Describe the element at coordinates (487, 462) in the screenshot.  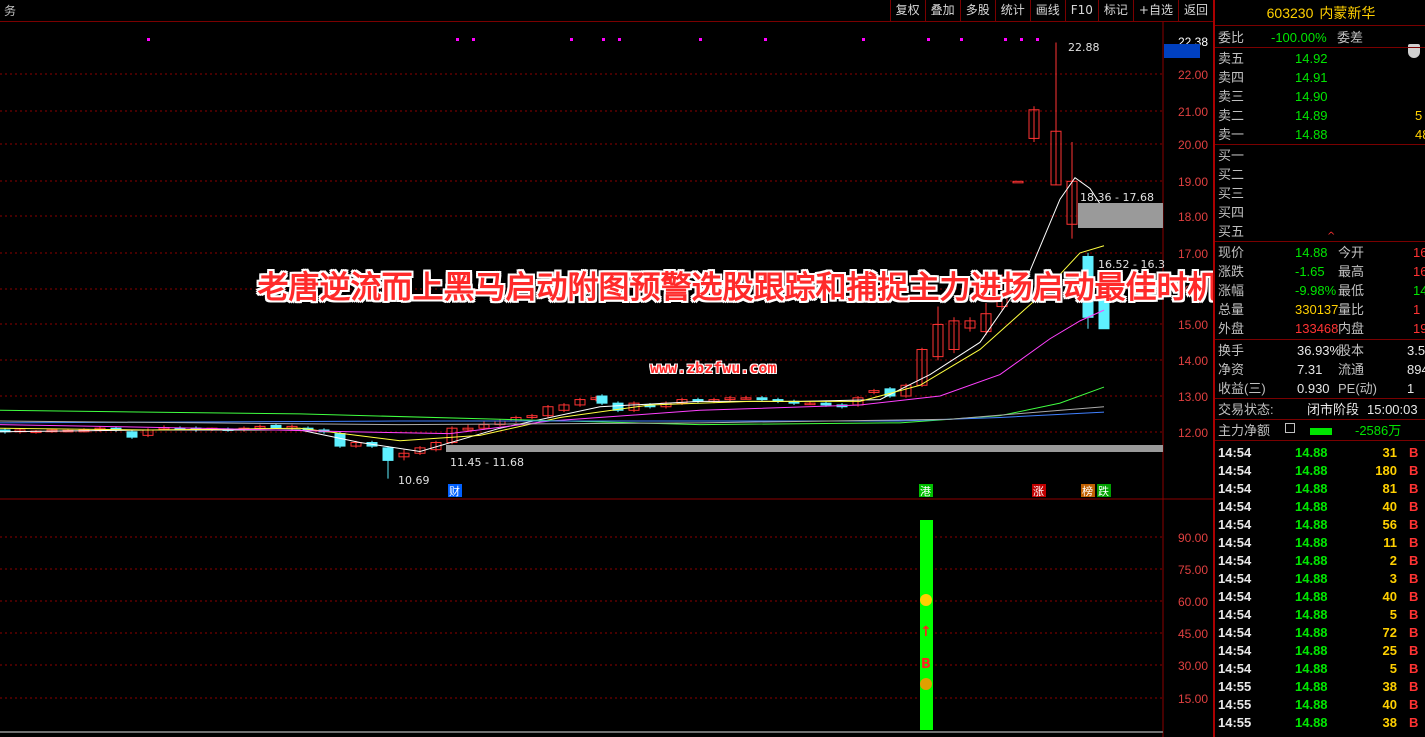
I see `range-annotation-1: 11.45 - 11.68` at that location.